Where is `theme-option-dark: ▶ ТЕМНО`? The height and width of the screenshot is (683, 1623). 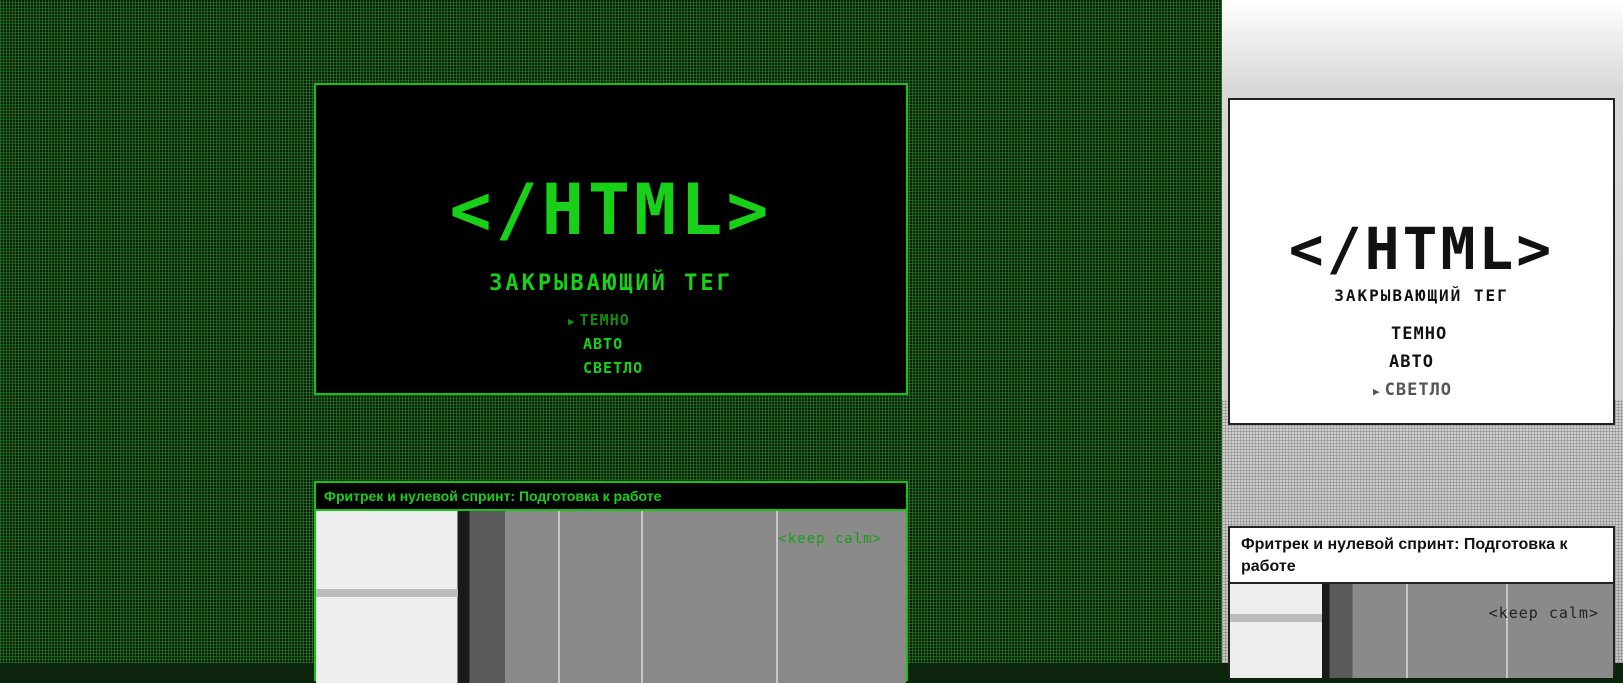 theme-option-dark: ▶ ТЕМНО is located at coordinates (599, 320).